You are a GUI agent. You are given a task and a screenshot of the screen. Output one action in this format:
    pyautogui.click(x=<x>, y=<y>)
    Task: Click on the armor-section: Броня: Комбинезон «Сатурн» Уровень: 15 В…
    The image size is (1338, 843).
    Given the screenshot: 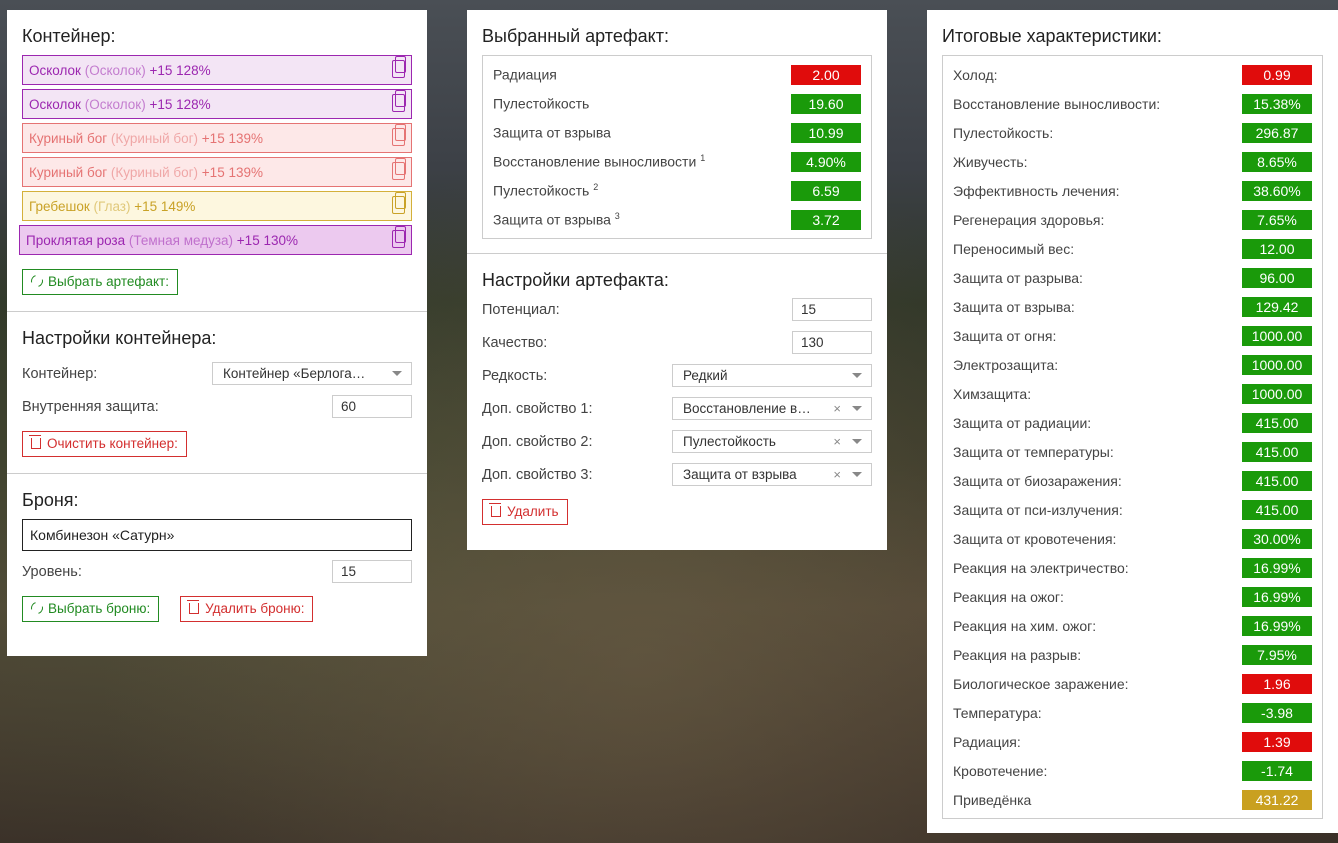 What is the action you would take?
    pyautogui.click(x=217, y=554)
    